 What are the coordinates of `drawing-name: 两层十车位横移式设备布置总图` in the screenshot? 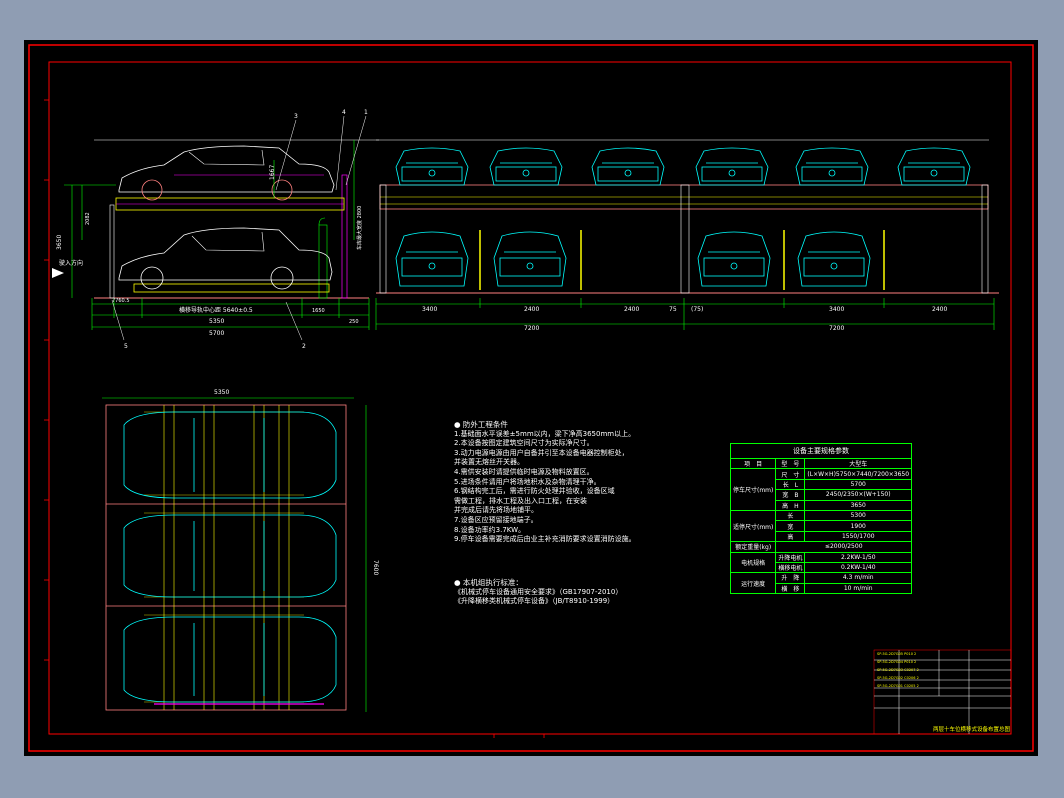 It's located at (971, 730).